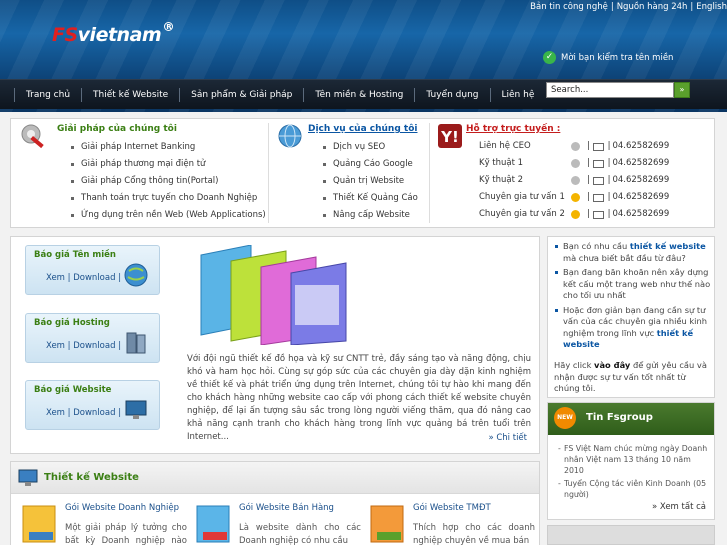 Image resolution: width=727 pixels, height=545 pixels. What do you see at coordinates (136, 275) in the screenshot?
I see `globe-download-icon` at bounding box center [136, 275].